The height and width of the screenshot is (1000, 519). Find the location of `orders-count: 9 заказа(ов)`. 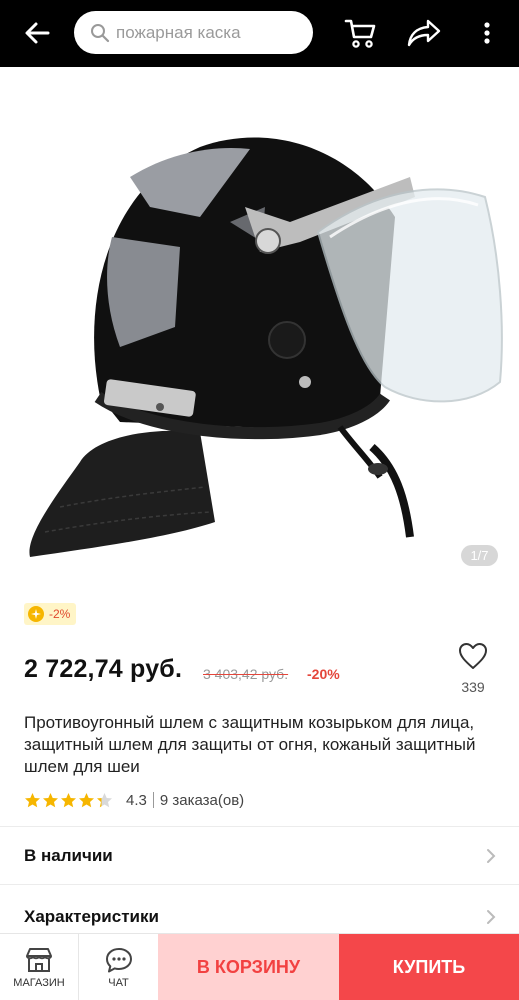

orders-count: 9 заказа(ов) is located at coordinates (202, 800).